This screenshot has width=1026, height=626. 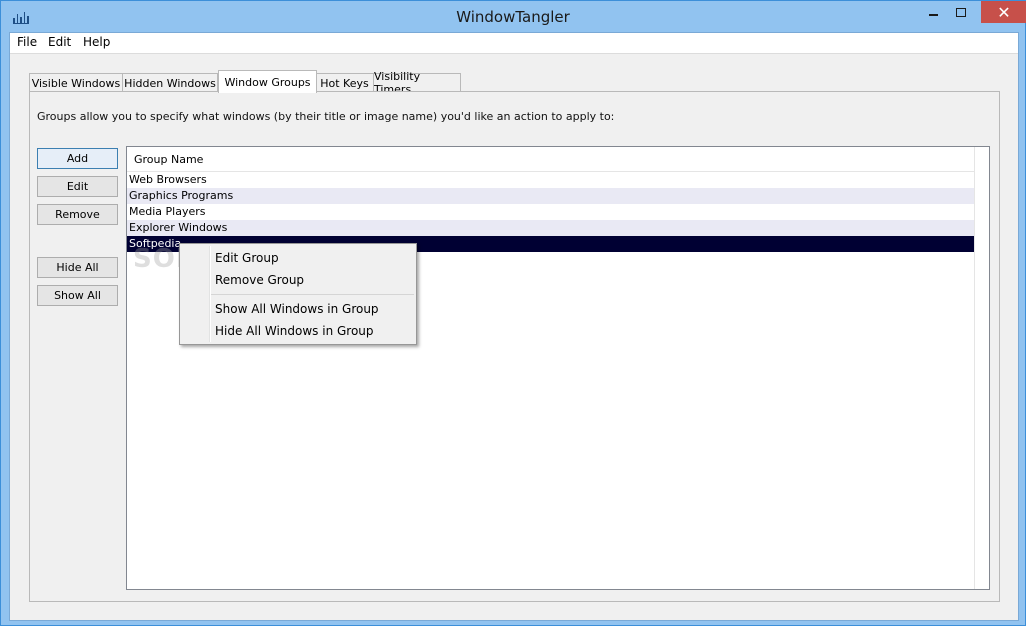 I want to click on window-title: WindowTangler, so click(x=513, y=17).